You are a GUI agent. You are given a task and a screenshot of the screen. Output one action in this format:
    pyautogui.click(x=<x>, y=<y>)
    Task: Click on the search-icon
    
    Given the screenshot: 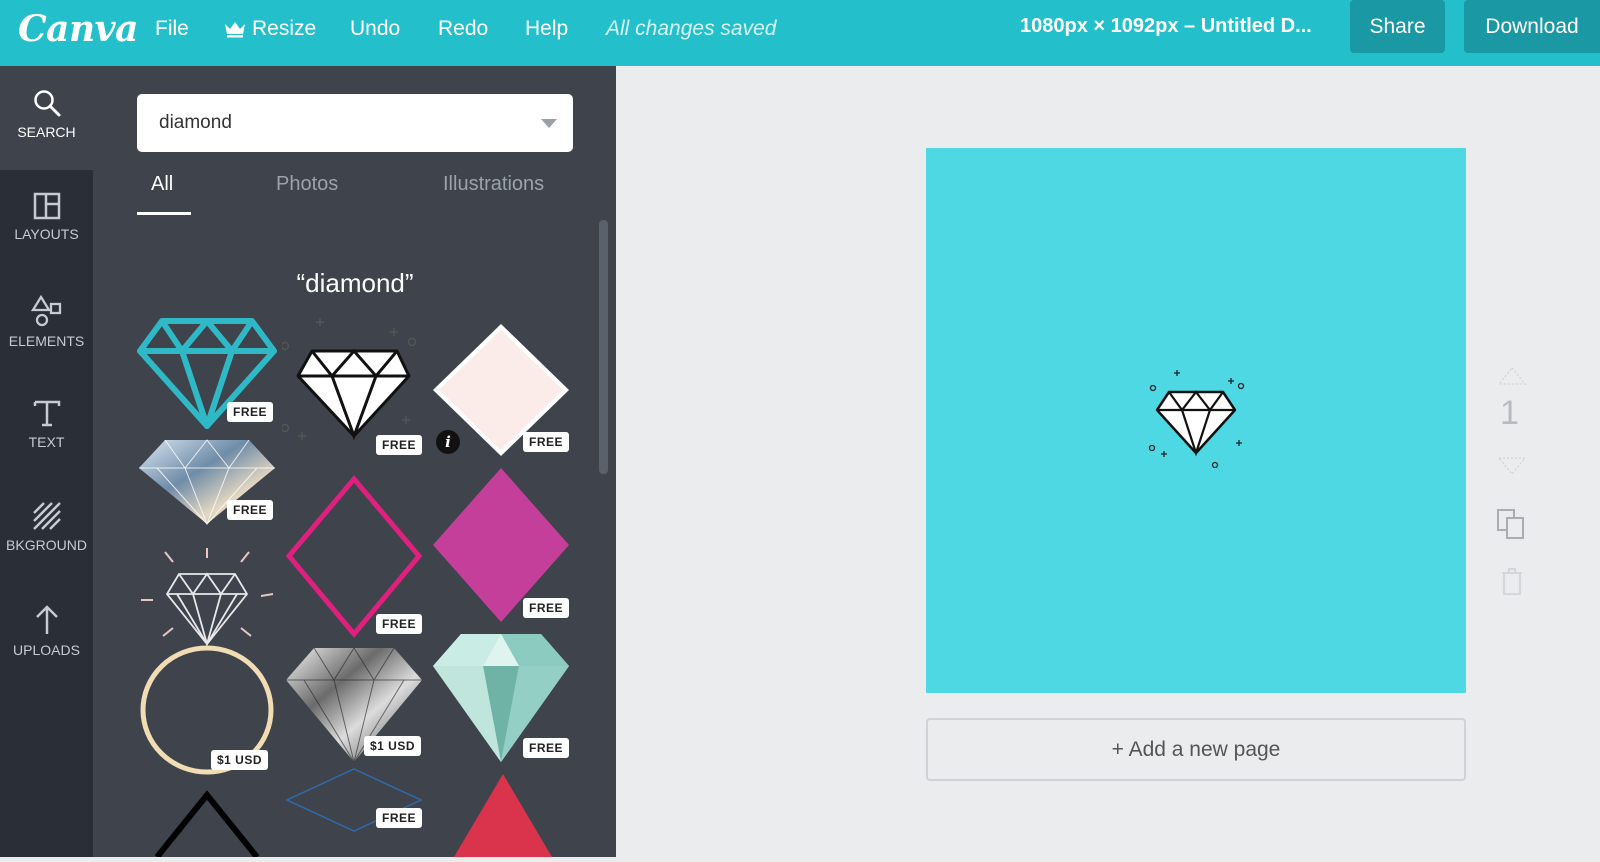 What is the action you would take?
    pyautogui.click(x=46, y=103)
    